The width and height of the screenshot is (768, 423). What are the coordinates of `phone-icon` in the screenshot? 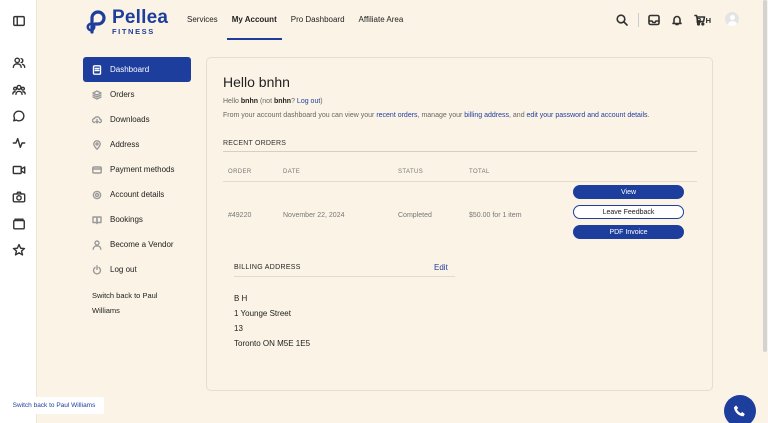 It's located at (739, 411).